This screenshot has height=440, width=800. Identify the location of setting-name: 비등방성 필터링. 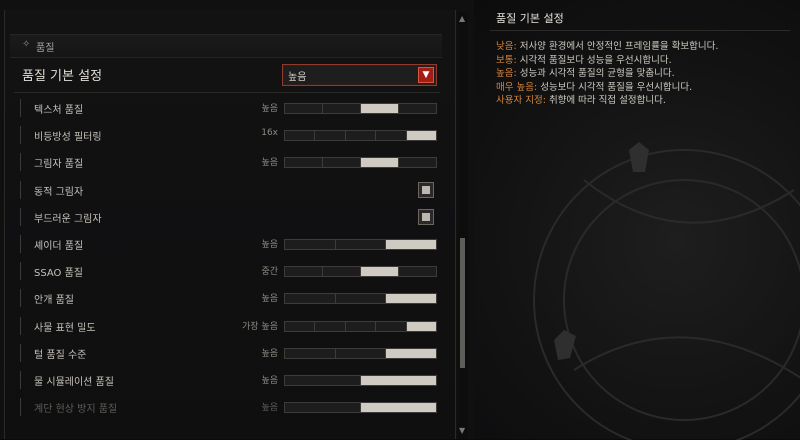
(68, 138).